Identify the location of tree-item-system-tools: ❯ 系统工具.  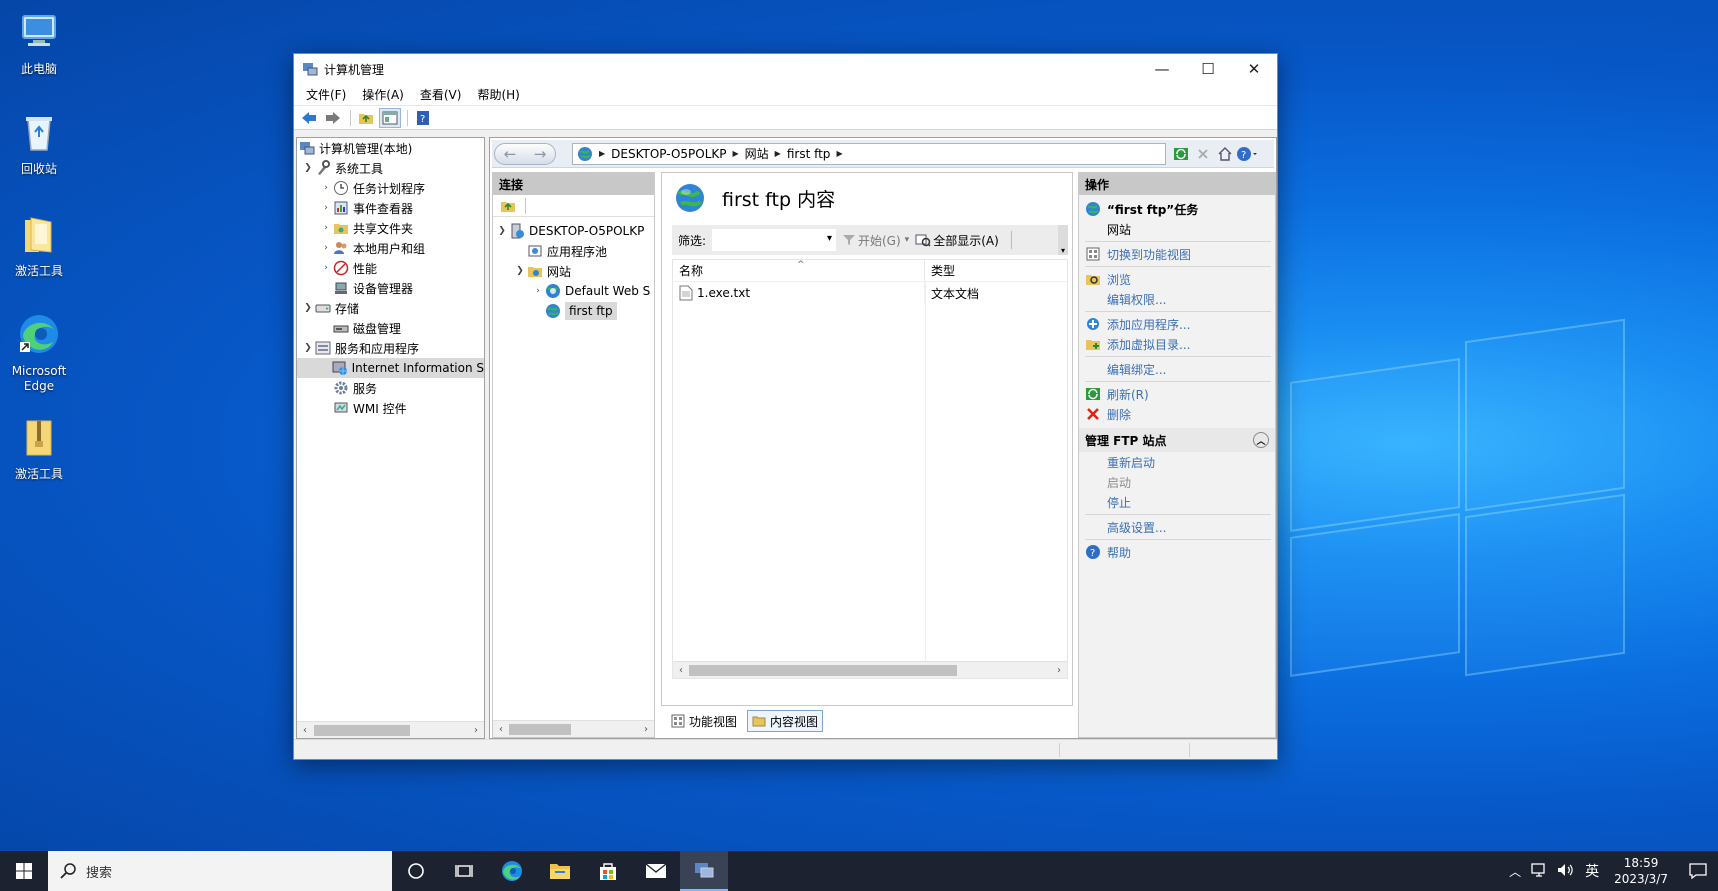
(390, 168).